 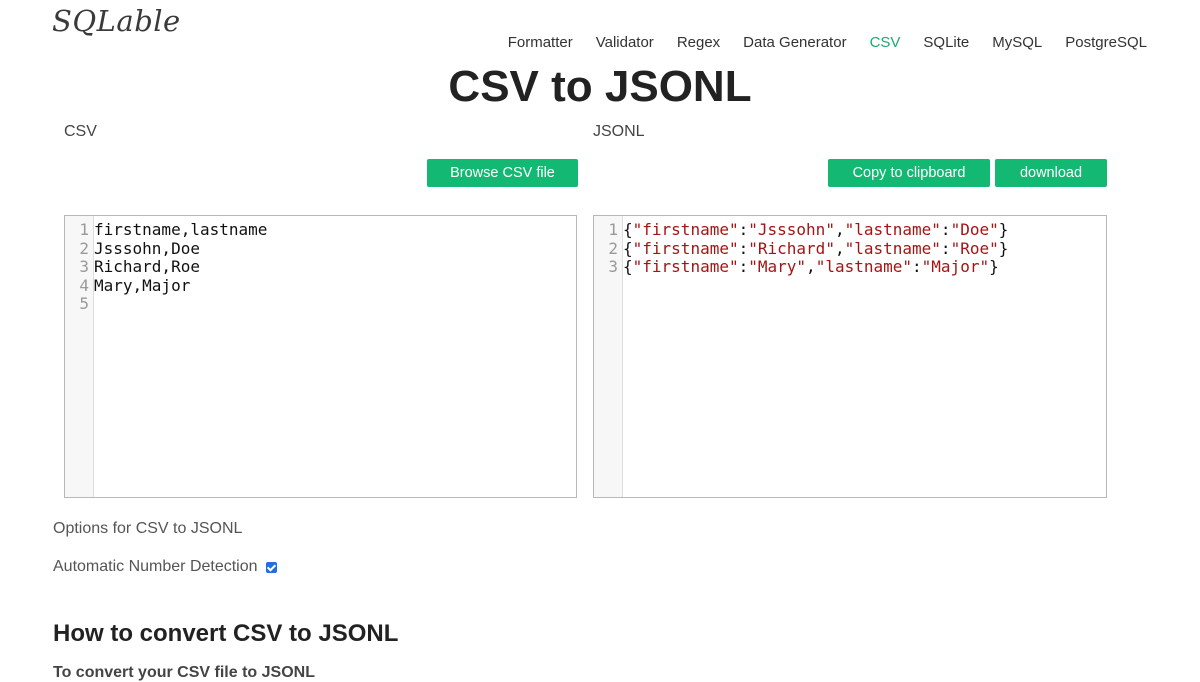 I want to click on code-text: {"firstname":"Mary","lastname":"Major"}, so click(x=811, y=267).